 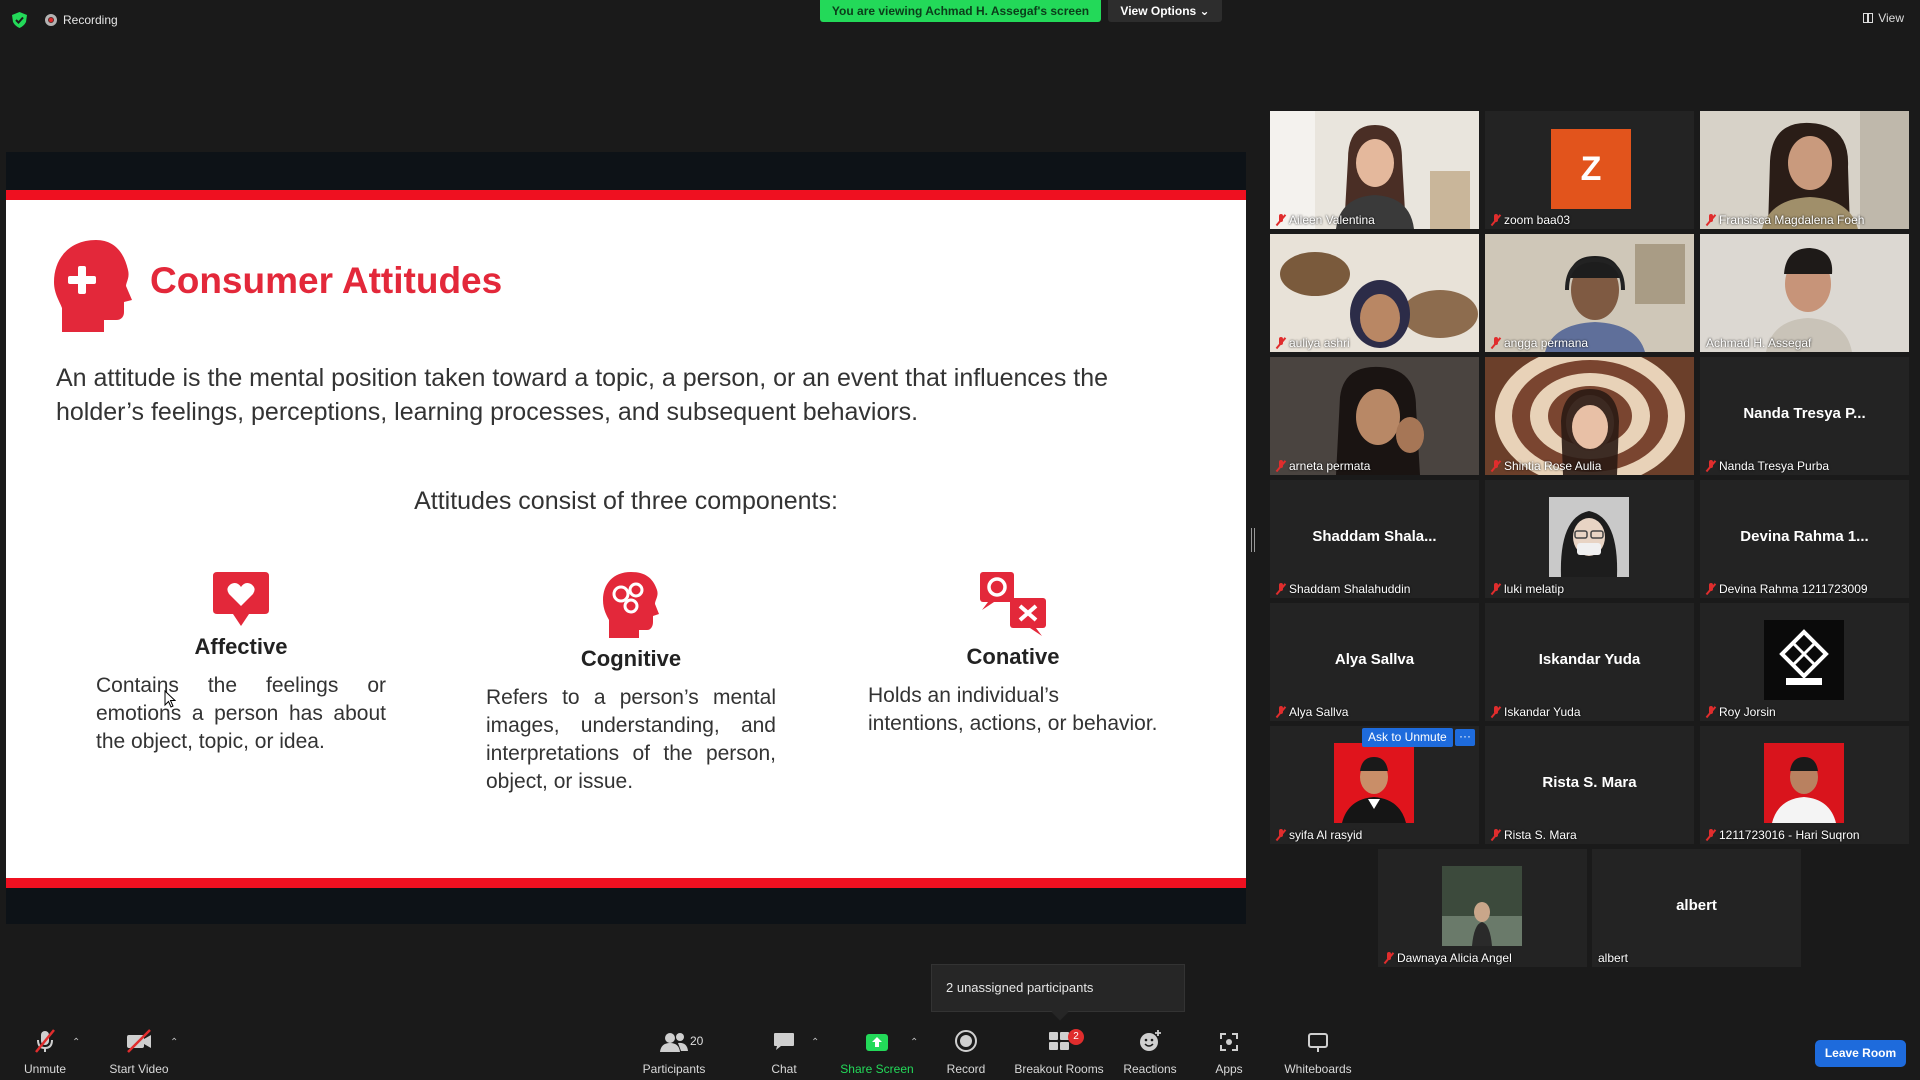 What do you see at coordinates (1536, 712) in the screenshot?
I see `participant-name: Iskandar Yuda` at bounding box center [1536, 712].